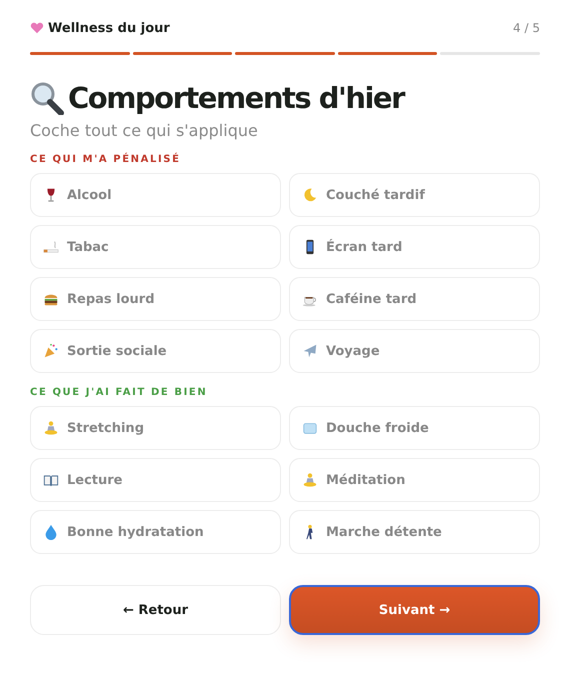  What do you see at coordinates (236, 98) in the screenshot?
I see `page-title: Comportements d'hier` at bounding box center [236, 98].